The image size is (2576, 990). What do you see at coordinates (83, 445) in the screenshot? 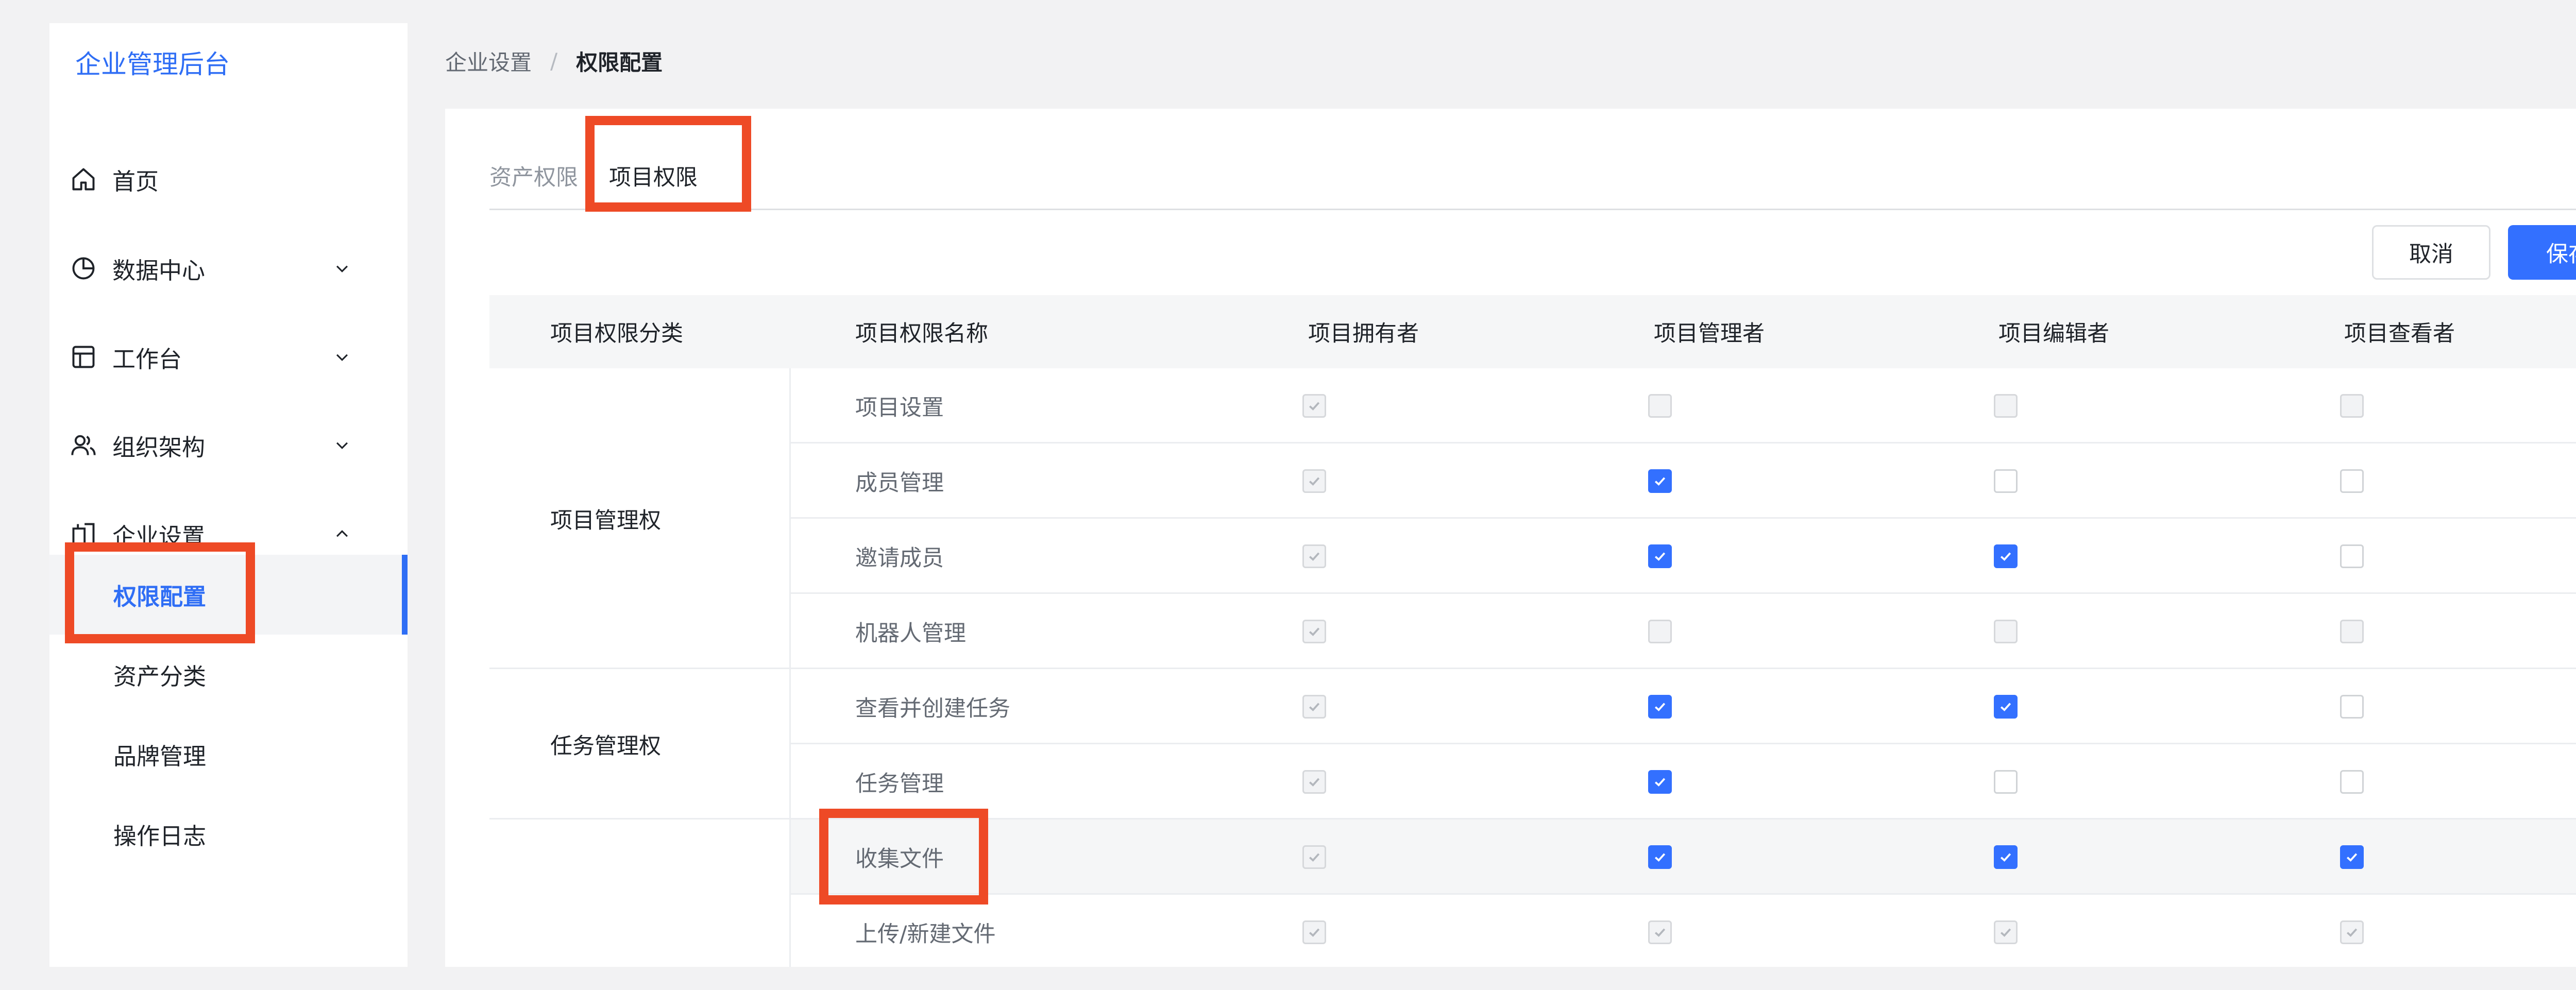
I see `users-icon` at bounding box center [83, 445].